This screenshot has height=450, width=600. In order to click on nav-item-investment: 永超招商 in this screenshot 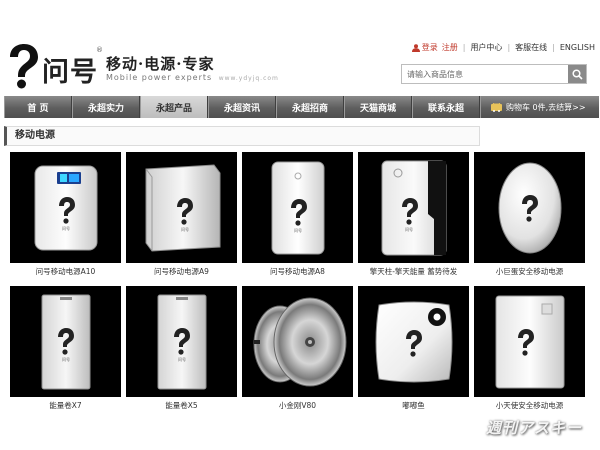, I will do `click(310, 107)`.